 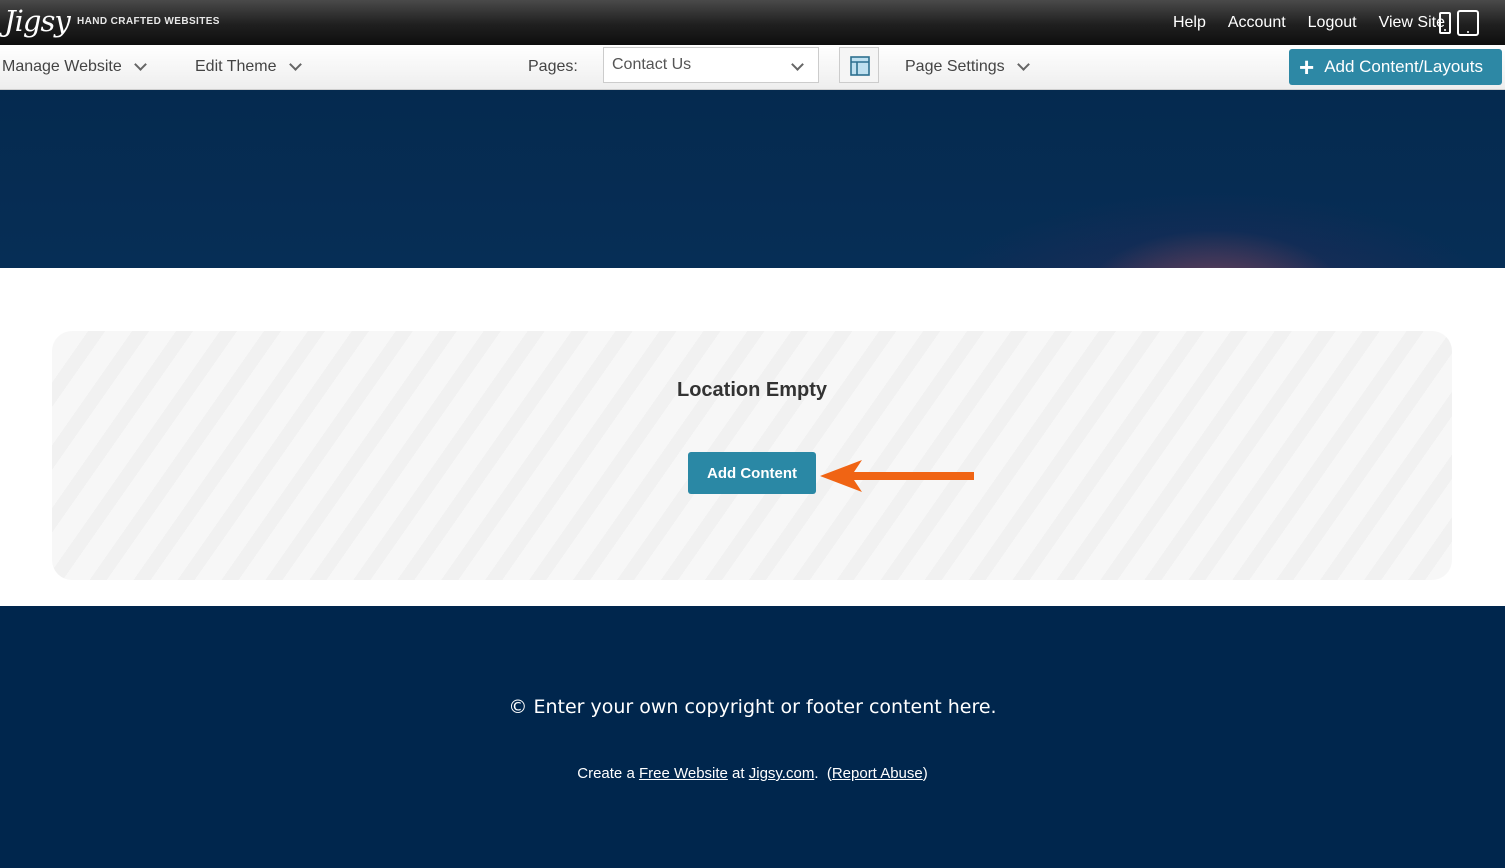 I want to click on jigsy-link: Jigsy.com, so click(x=782, y=773).